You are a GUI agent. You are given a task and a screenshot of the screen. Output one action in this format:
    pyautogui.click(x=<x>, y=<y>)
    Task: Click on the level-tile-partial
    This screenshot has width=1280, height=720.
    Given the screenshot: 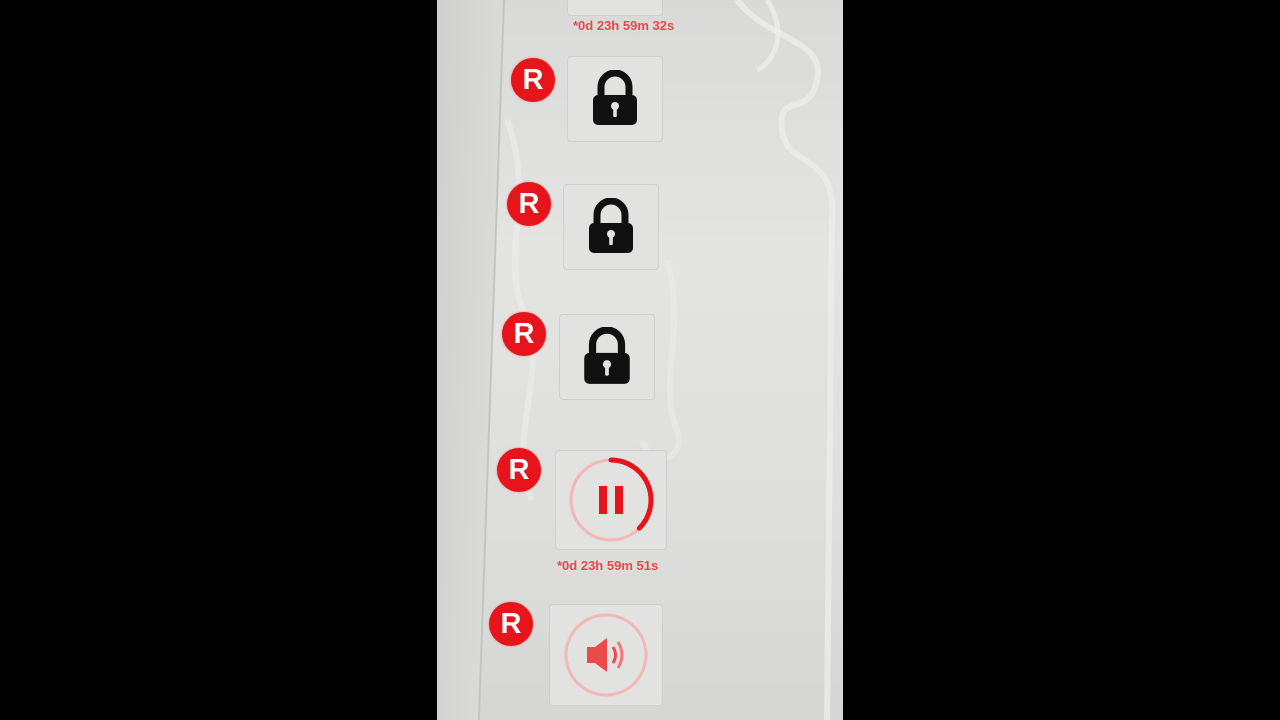 What is the action you would take?
    pyautogui.click(x=615, y=8)
    